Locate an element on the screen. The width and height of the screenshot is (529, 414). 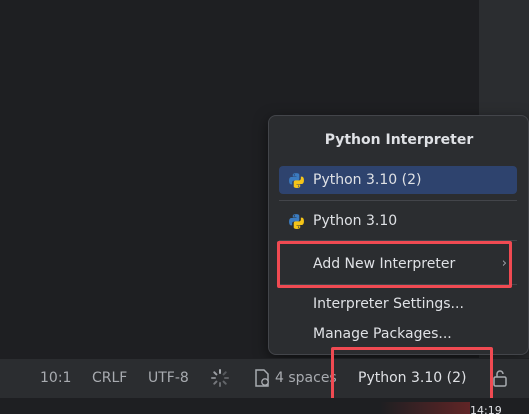
system-clock: 14:19 is located at coordinates (486, 409).